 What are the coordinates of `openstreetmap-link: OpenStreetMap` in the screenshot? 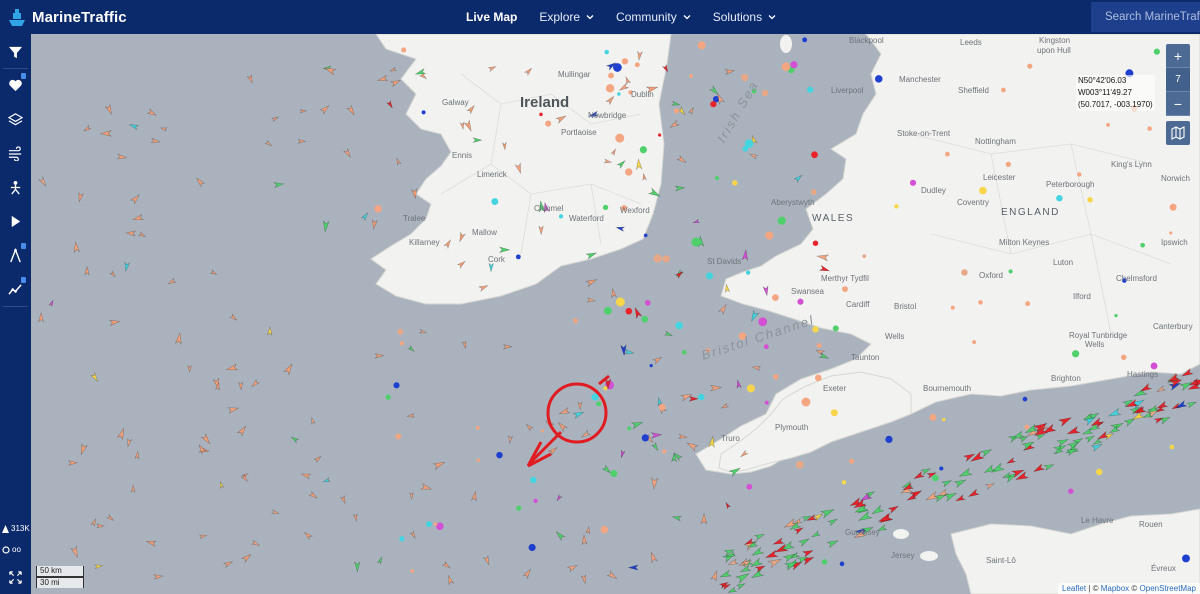 It's located at (1168, 588).